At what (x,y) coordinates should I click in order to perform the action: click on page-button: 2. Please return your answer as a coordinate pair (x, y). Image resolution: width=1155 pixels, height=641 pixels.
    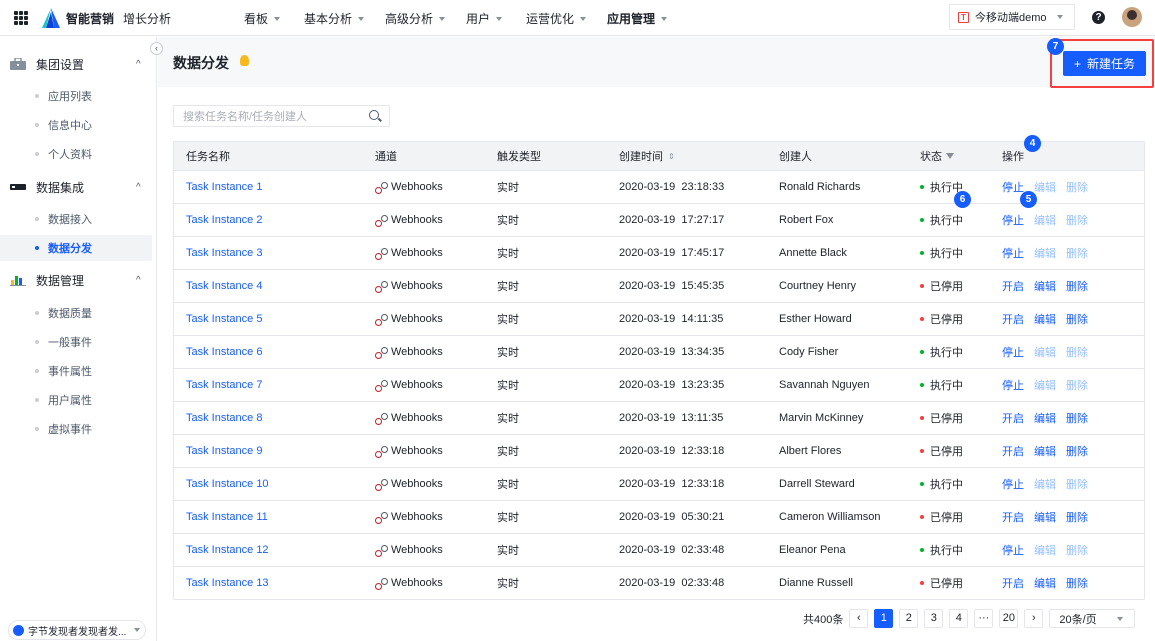
    Looking at the image, I should click on (909, 618).